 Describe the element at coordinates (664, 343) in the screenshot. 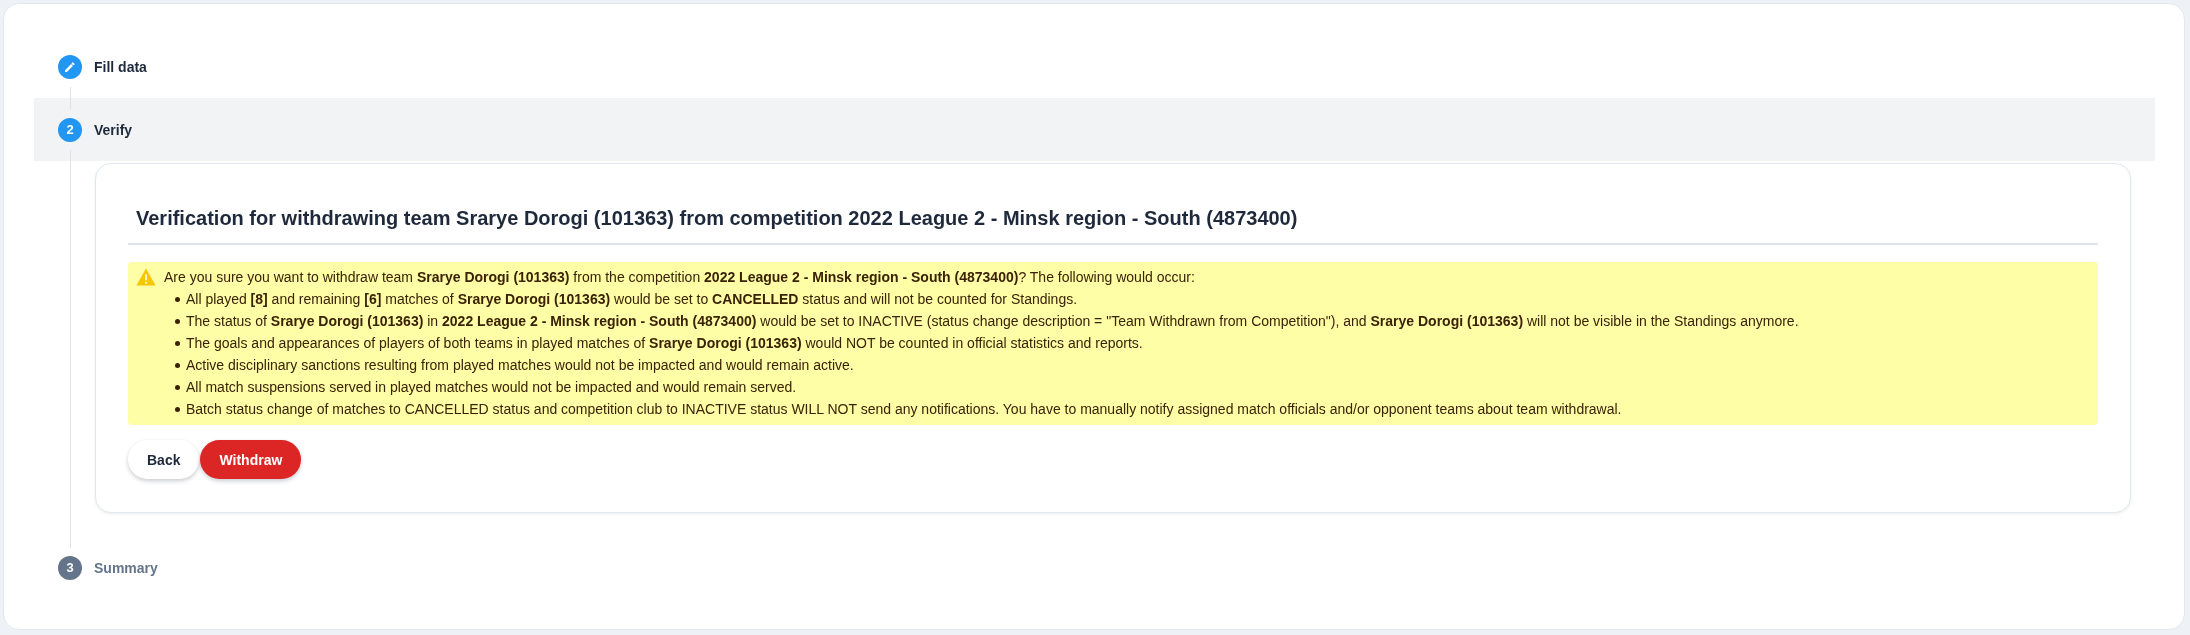

I see `consequence-text: The goals and appearances of players of both teams in played matches of Srarye Dorogi (101363) would NOT be counted in official statistics and reports.` at that location.